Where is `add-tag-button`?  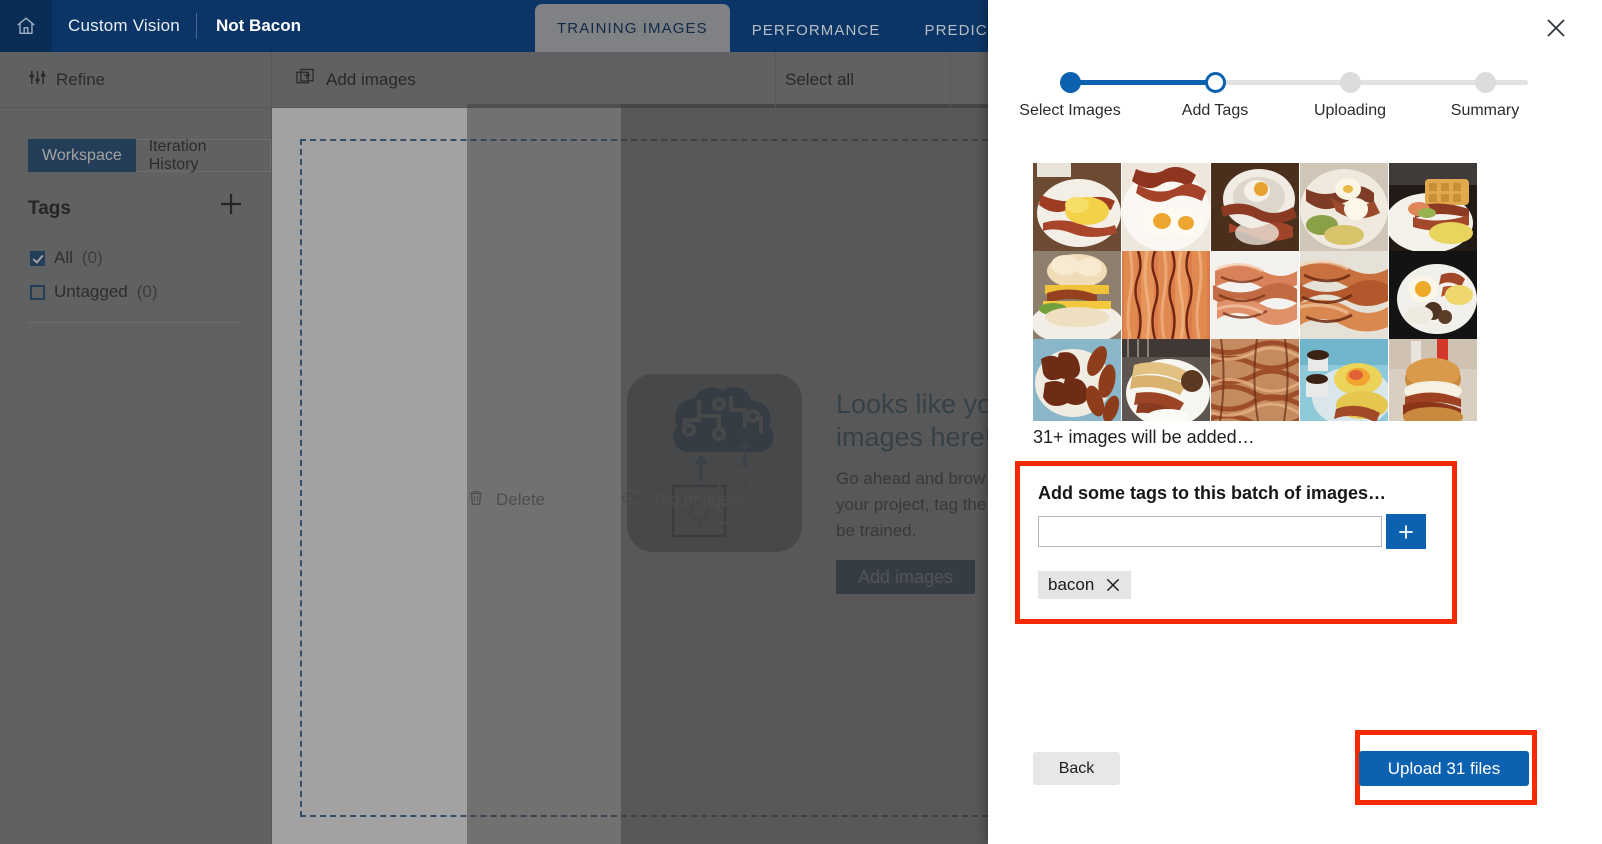
add-tag-button is located at coordinates (1406, 531).